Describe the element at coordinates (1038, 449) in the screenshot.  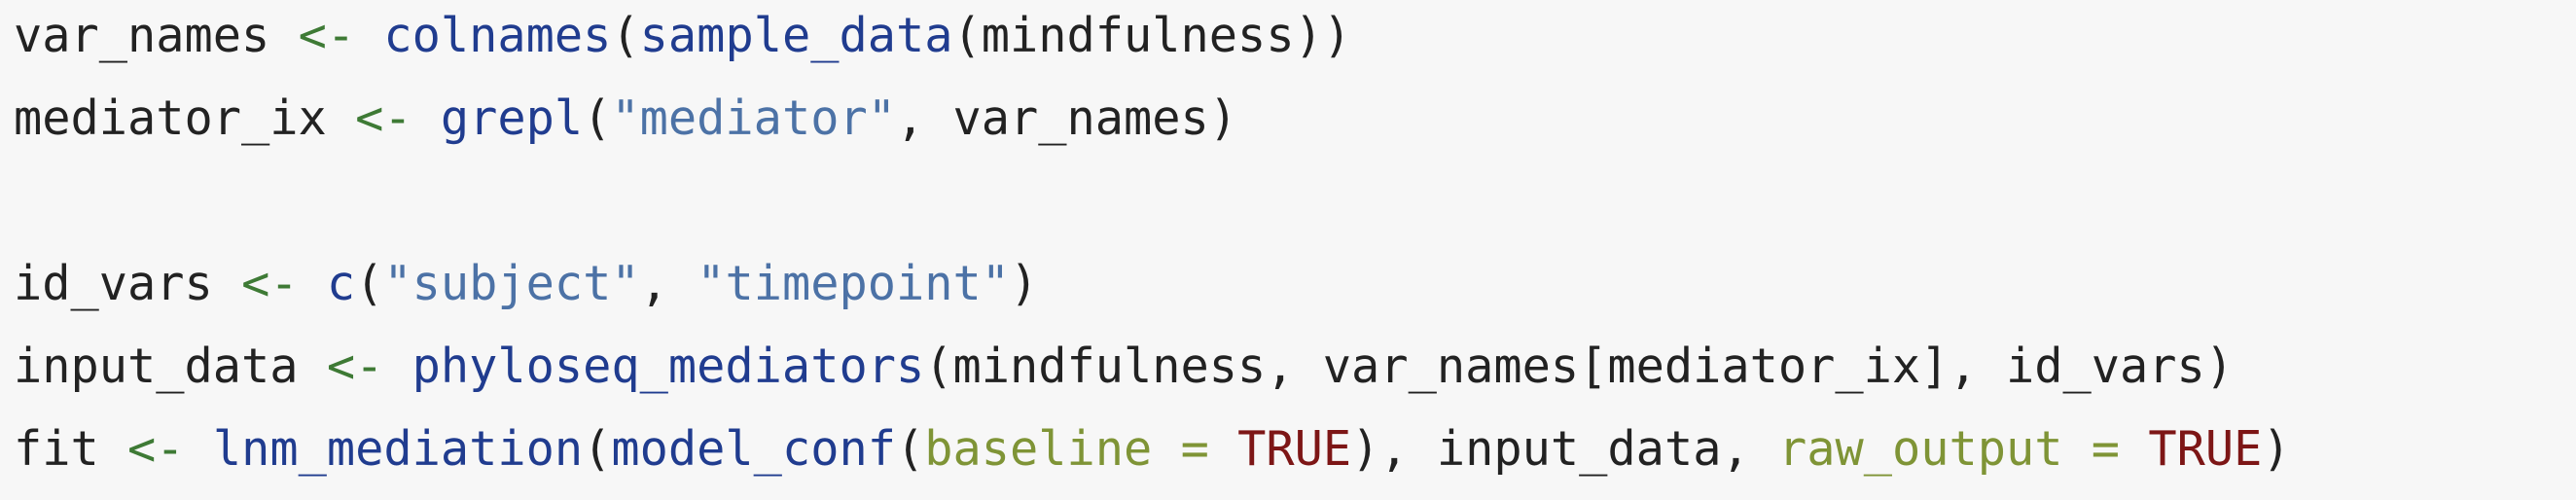
I see `argument-name: baseline` at that location.